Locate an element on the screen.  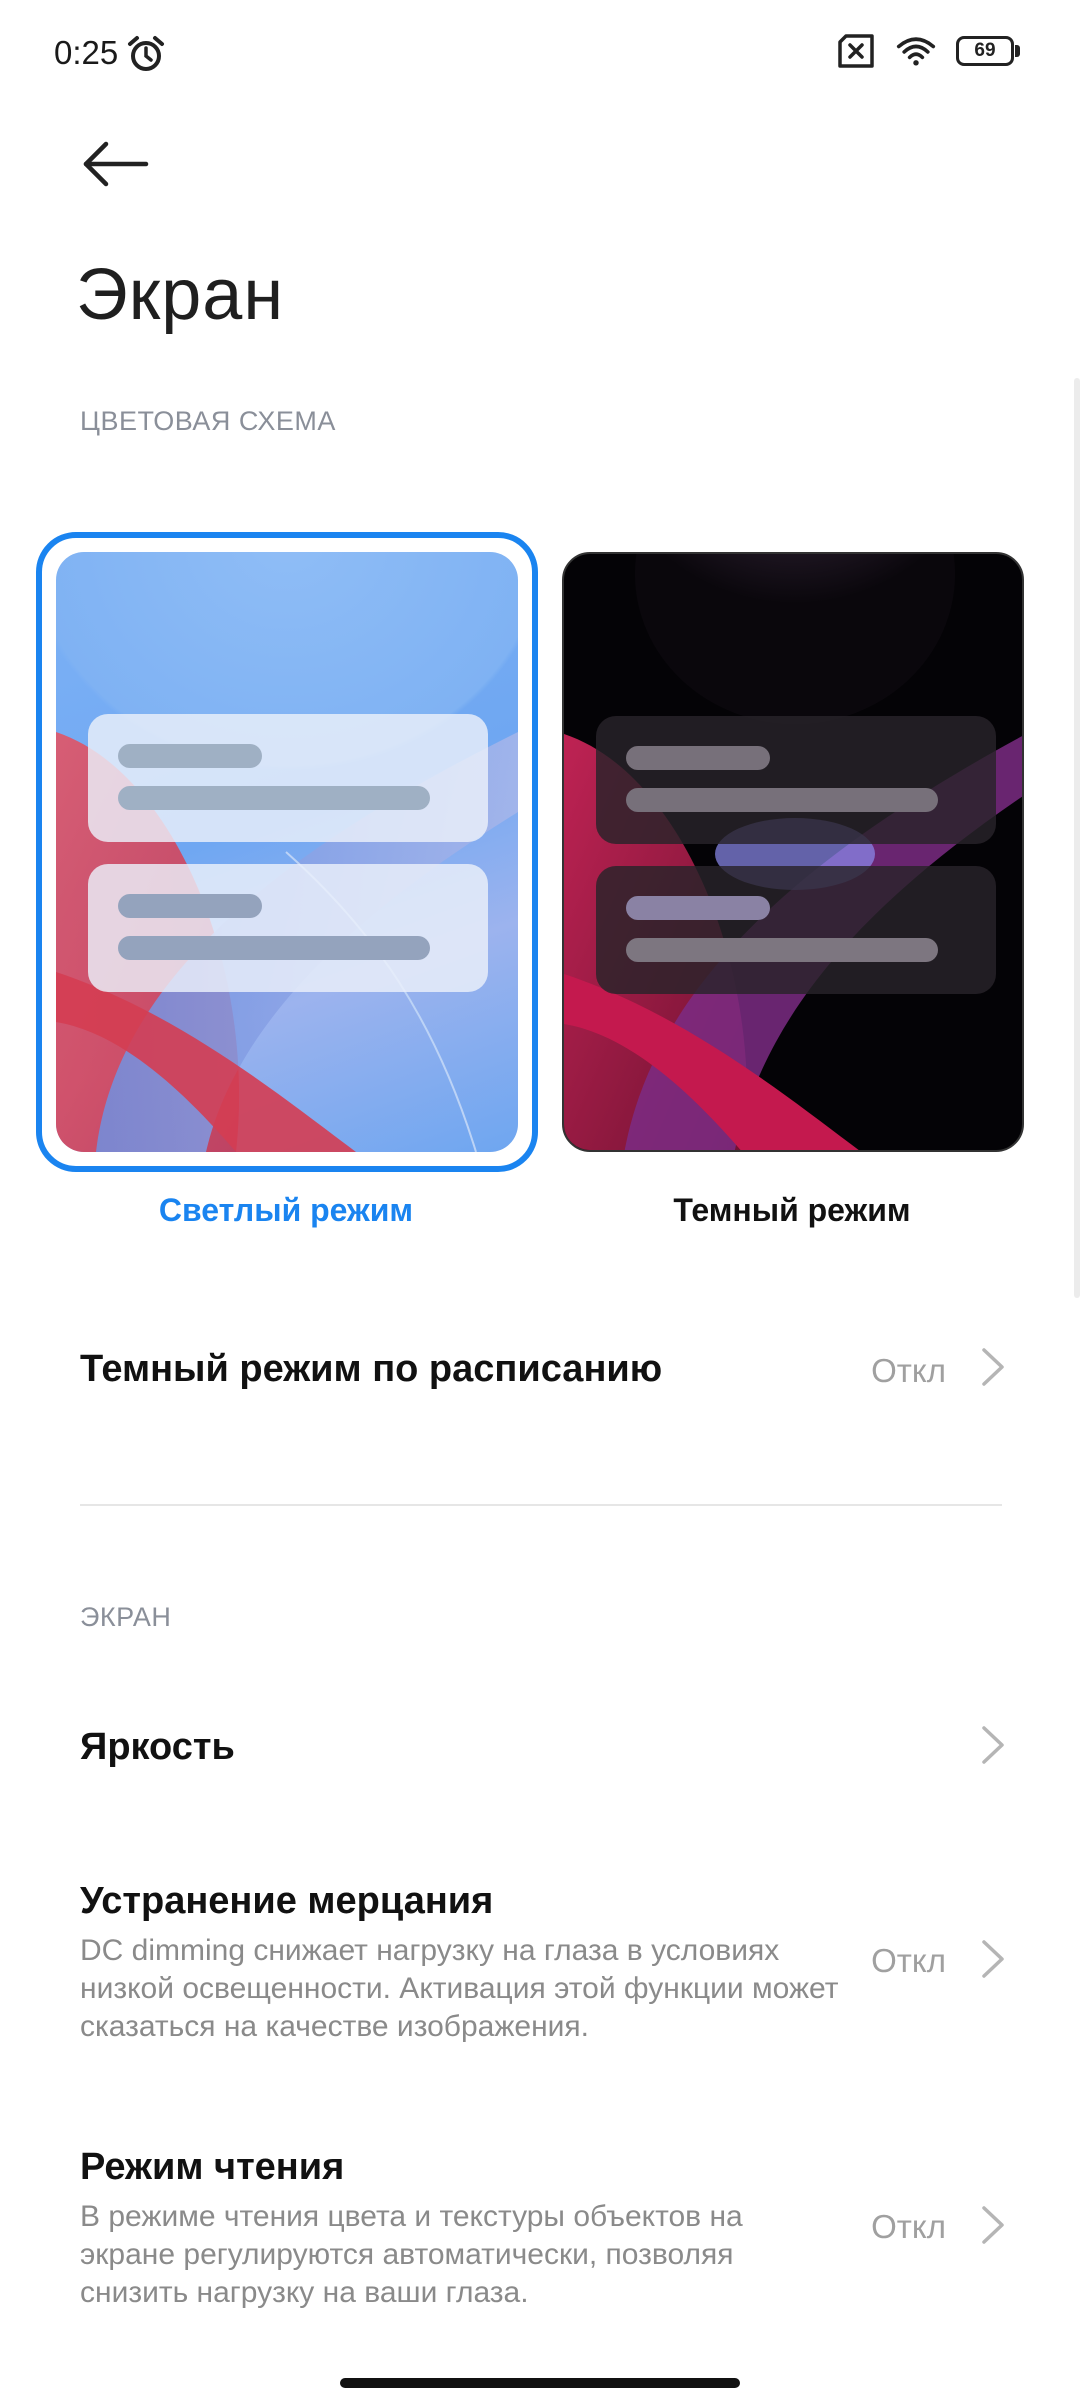
status-icons: 69 is located at coordinates (928, 51).